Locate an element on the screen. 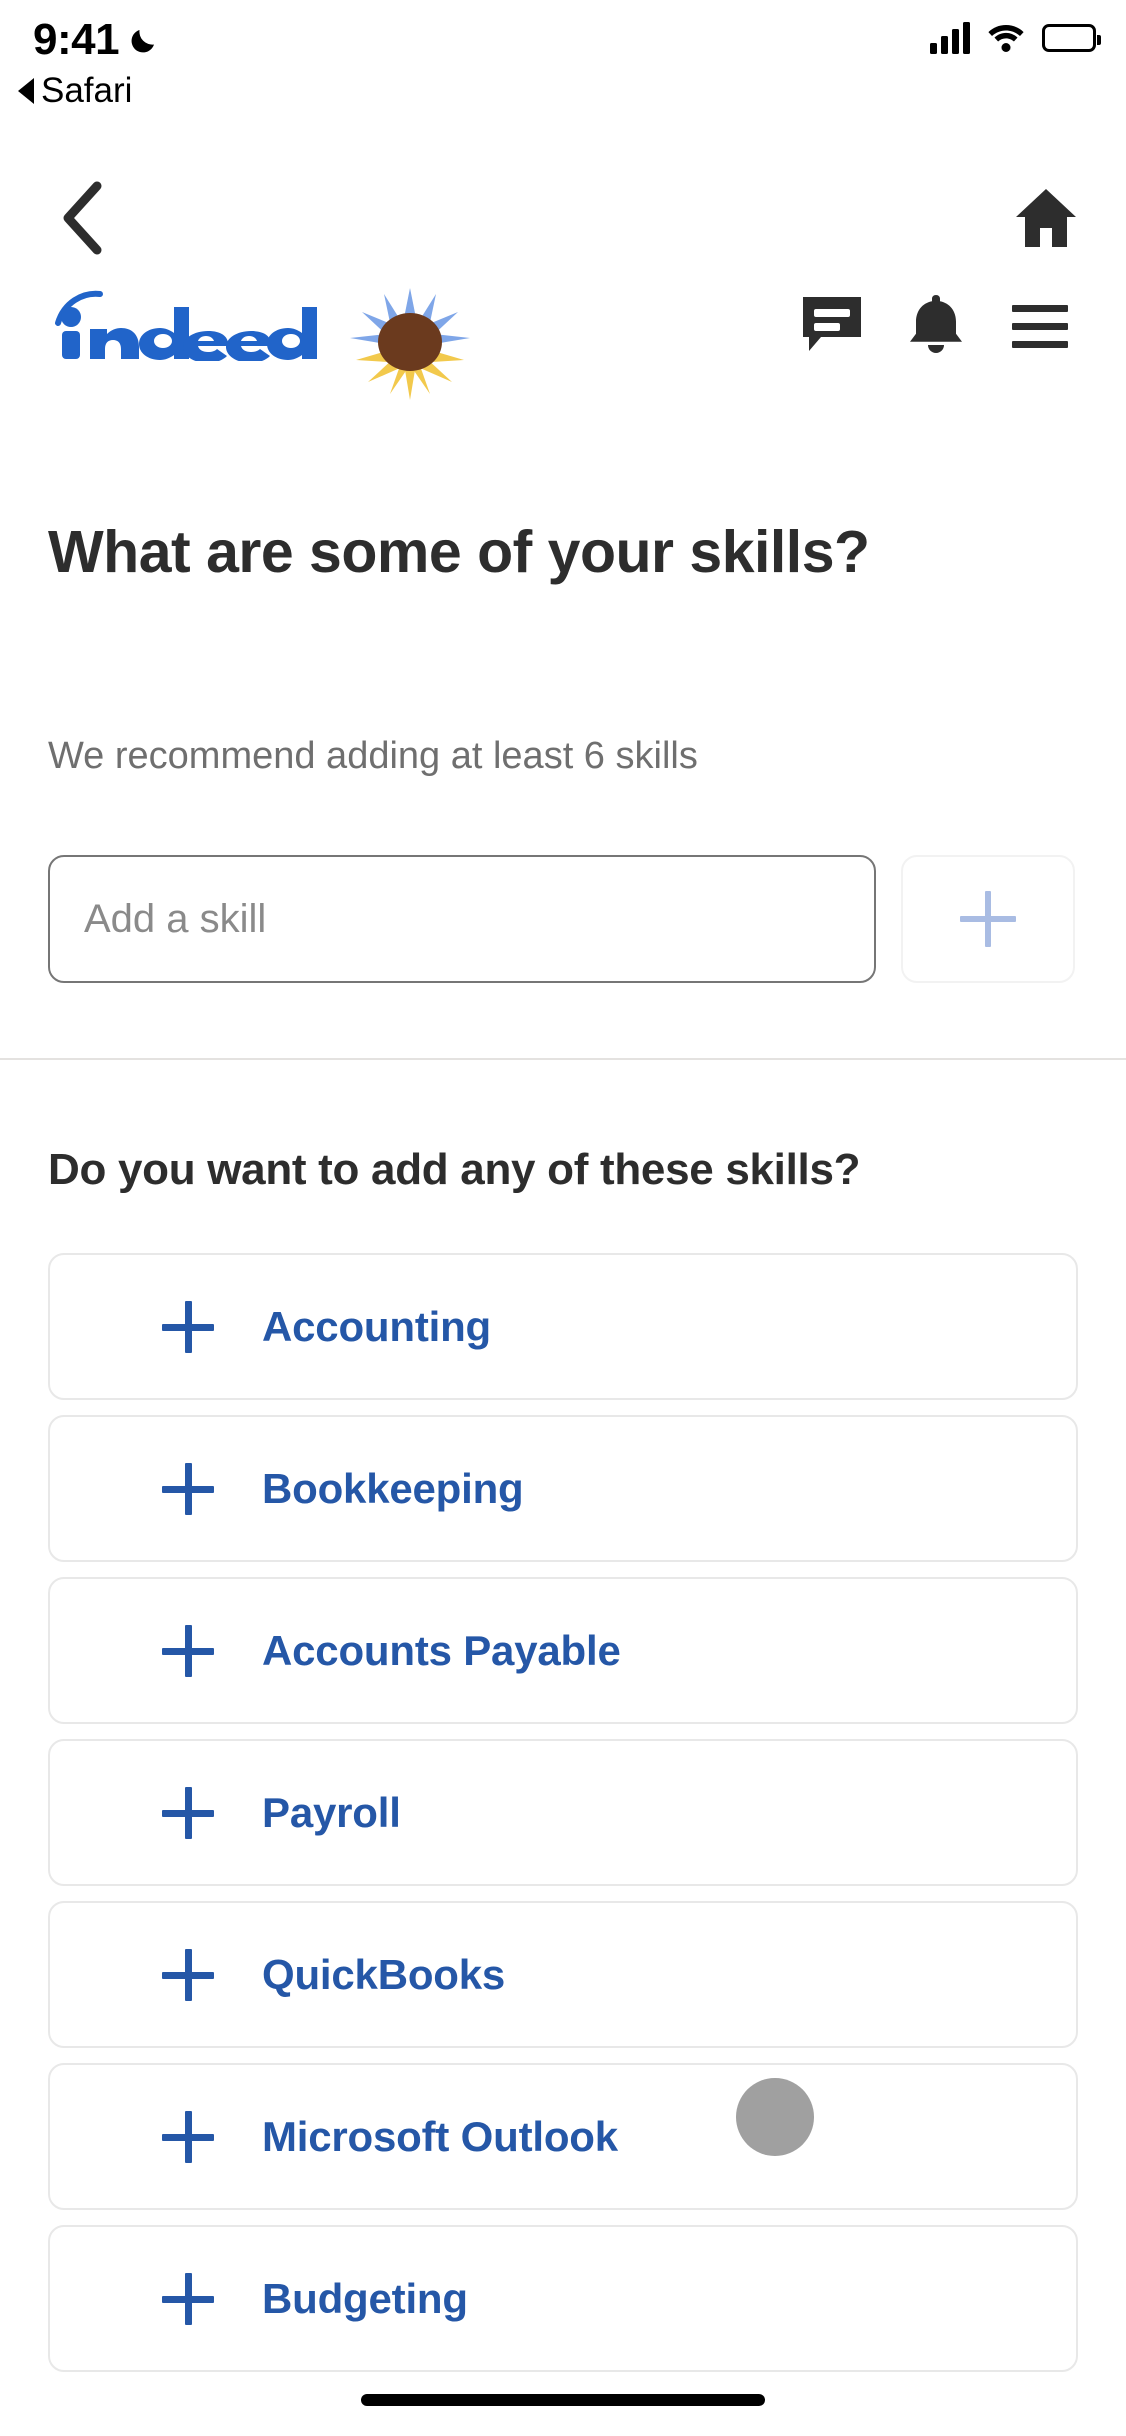 Image resolution: width=1126 pixels, height=2436 pixels. hamburger-menu-icon is located at coordinates (1040, 326).